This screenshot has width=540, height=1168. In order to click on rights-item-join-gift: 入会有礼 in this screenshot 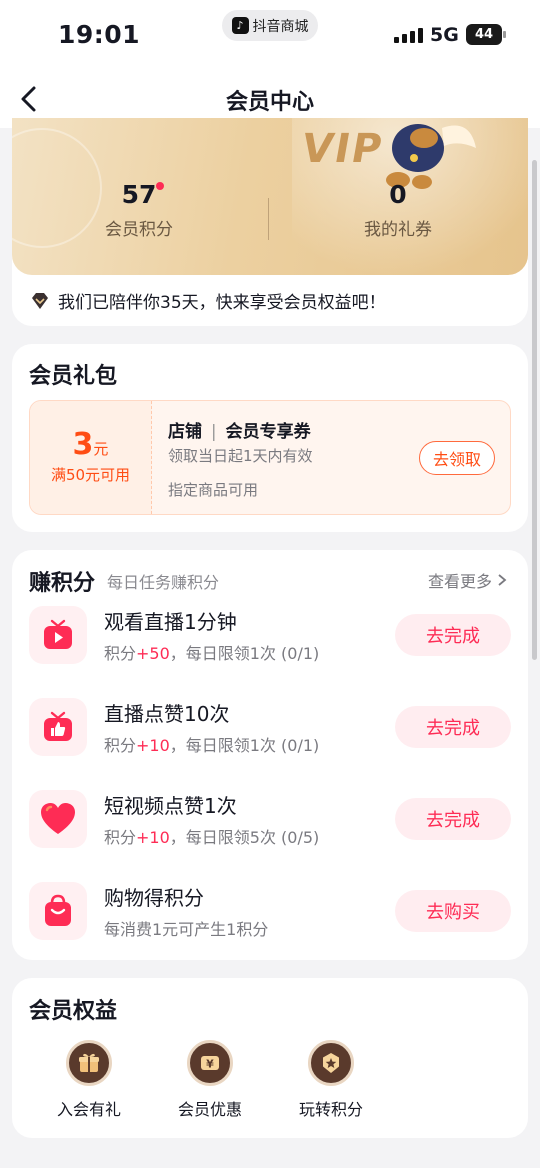, I will do `click(89, 1080)`.